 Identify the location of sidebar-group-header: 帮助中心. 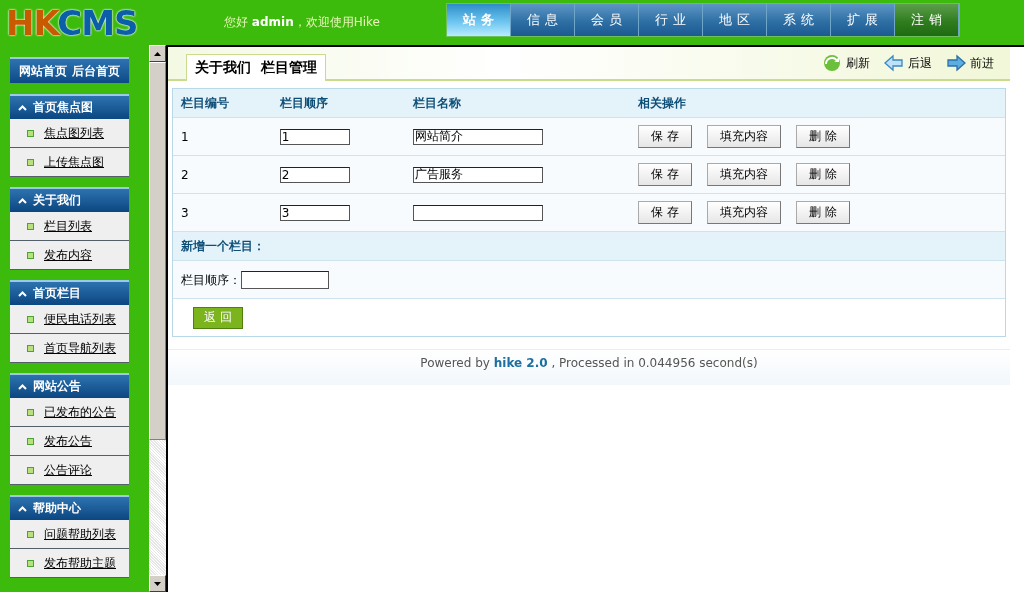
(69, 507).